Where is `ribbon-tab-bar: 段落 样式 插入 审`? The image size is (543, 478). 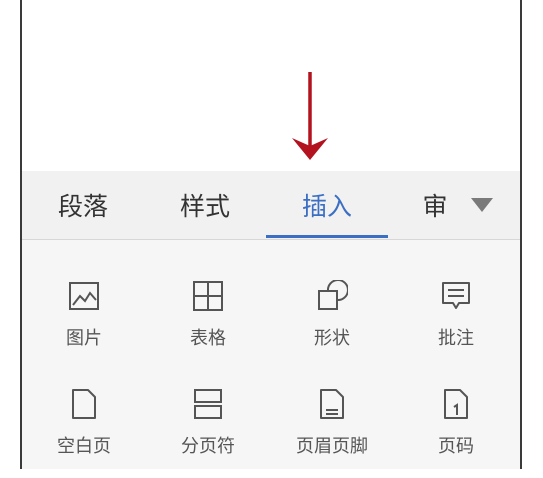 ribbon-tab-bar: 段落 样式 插入 审 is located at coordinates (271, 205).